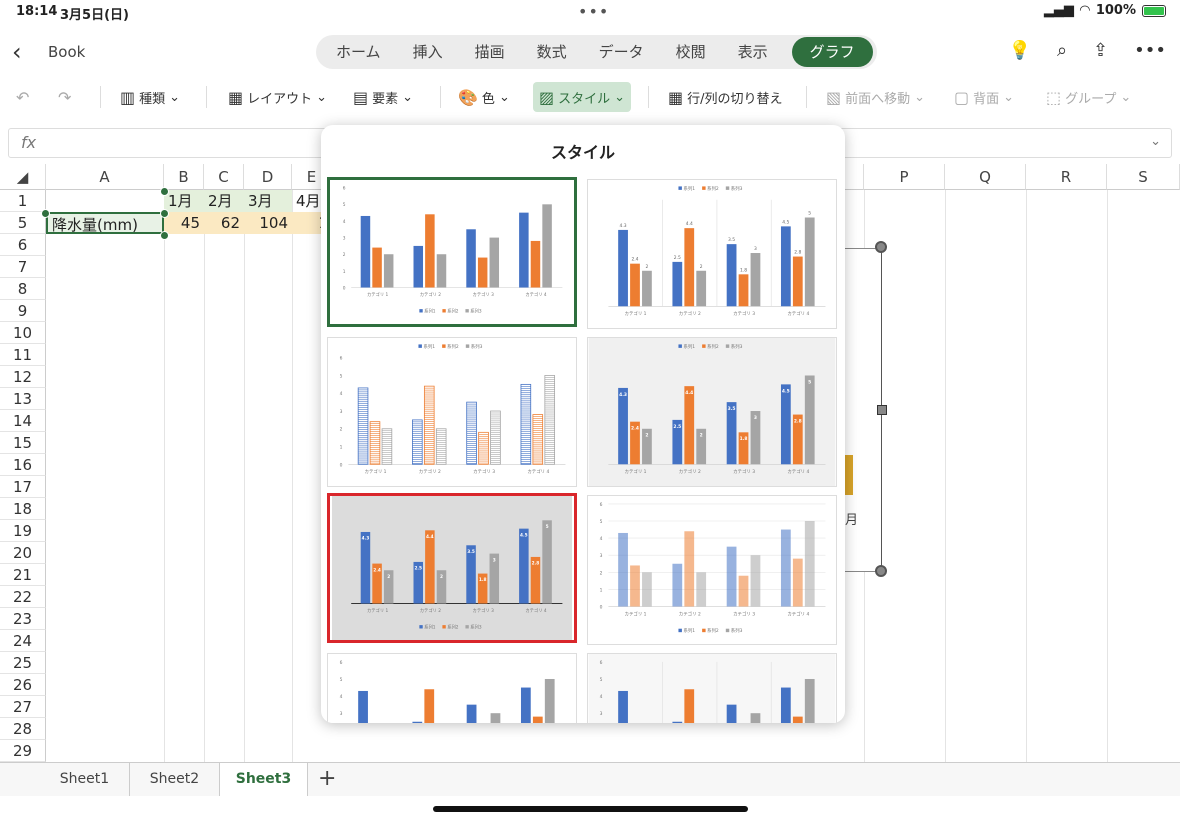  I want to click on sheet-tab-2: Sheet2, so click(175, 779).